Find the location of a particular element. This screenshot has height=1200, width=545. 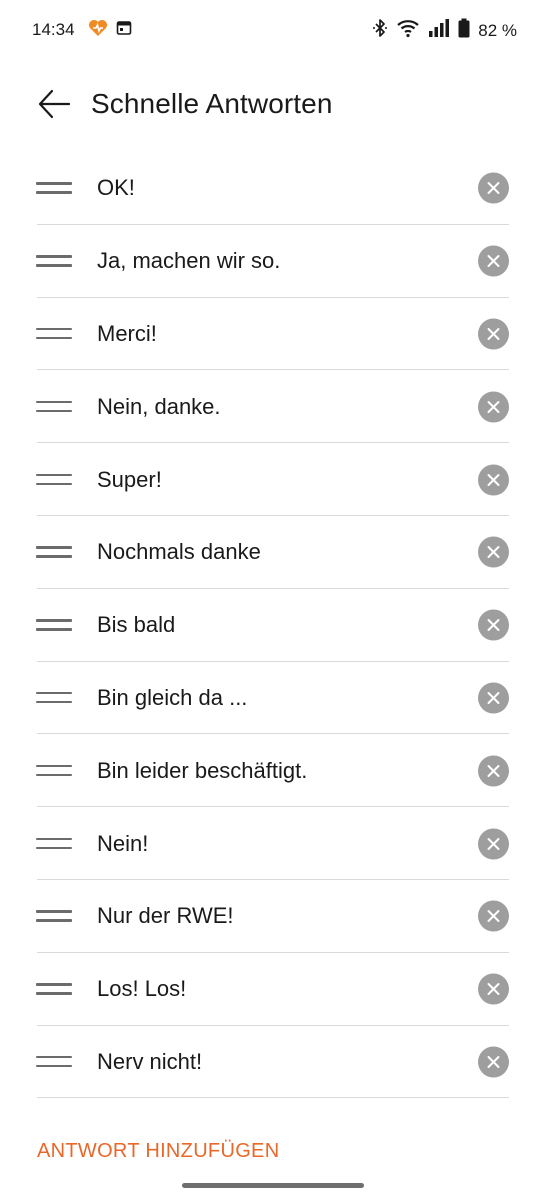

reply-text: Los! Los! is located at coordinates (142, 989).